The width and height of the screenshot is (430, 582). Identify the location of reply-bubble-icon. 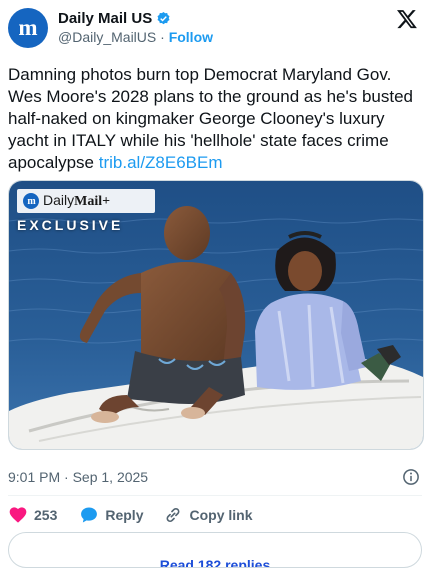
(89, 515).